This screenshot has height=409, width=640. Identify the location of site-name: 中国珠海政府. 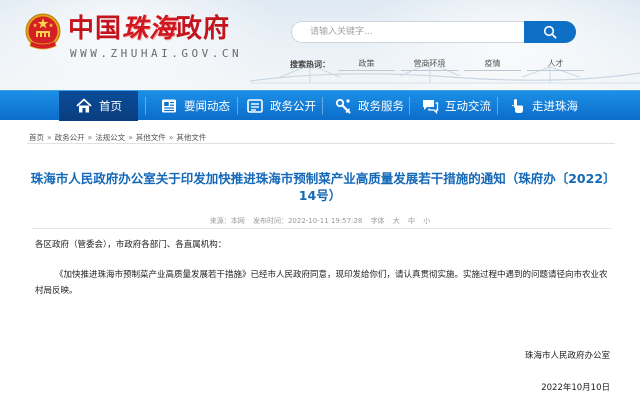
(149, 29).